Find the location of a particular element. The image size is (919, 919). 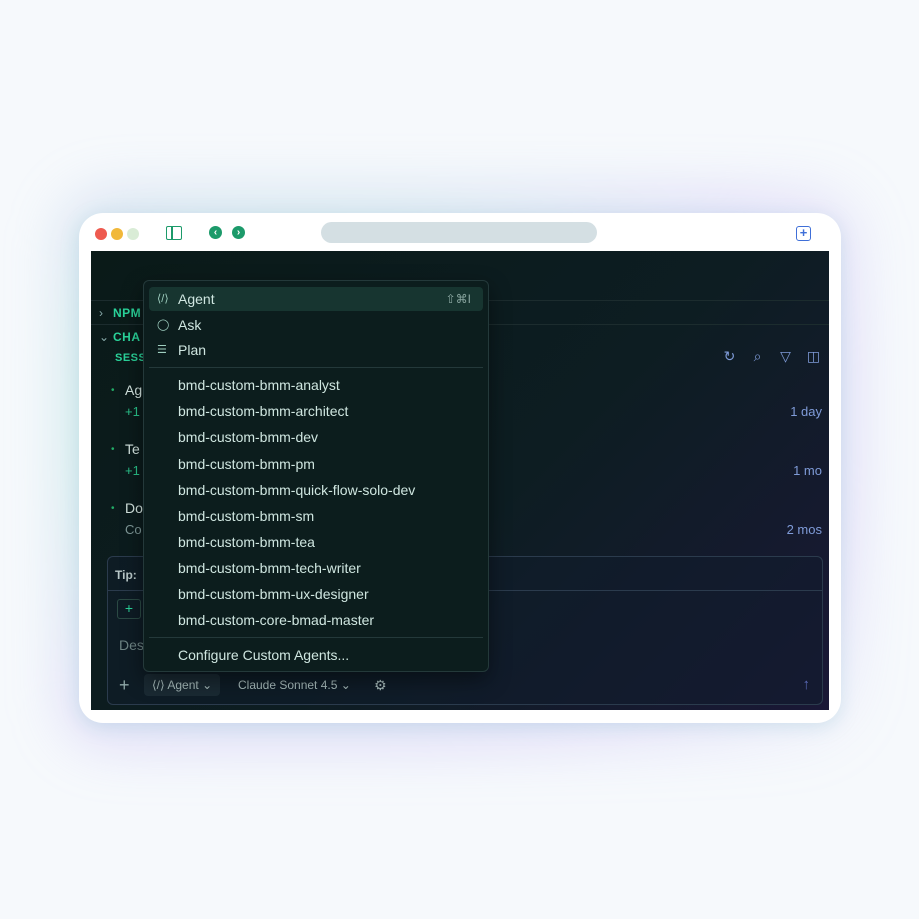

npm-section-header: › NPM is located at coordinates (120, 313).